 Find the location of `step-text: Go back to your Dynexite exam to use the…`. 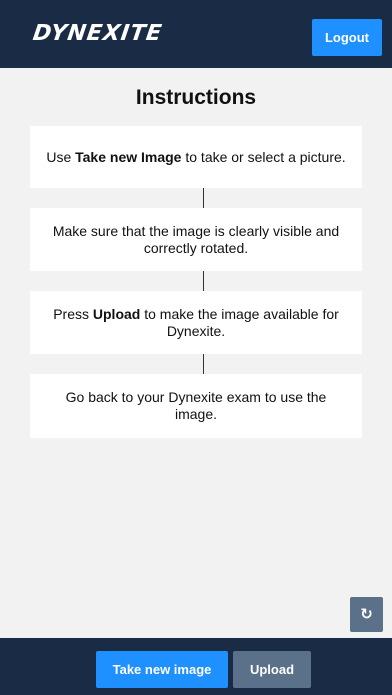

step-text: Go back to your Dynexite exam to use the… is located at coordinates (196, 405).